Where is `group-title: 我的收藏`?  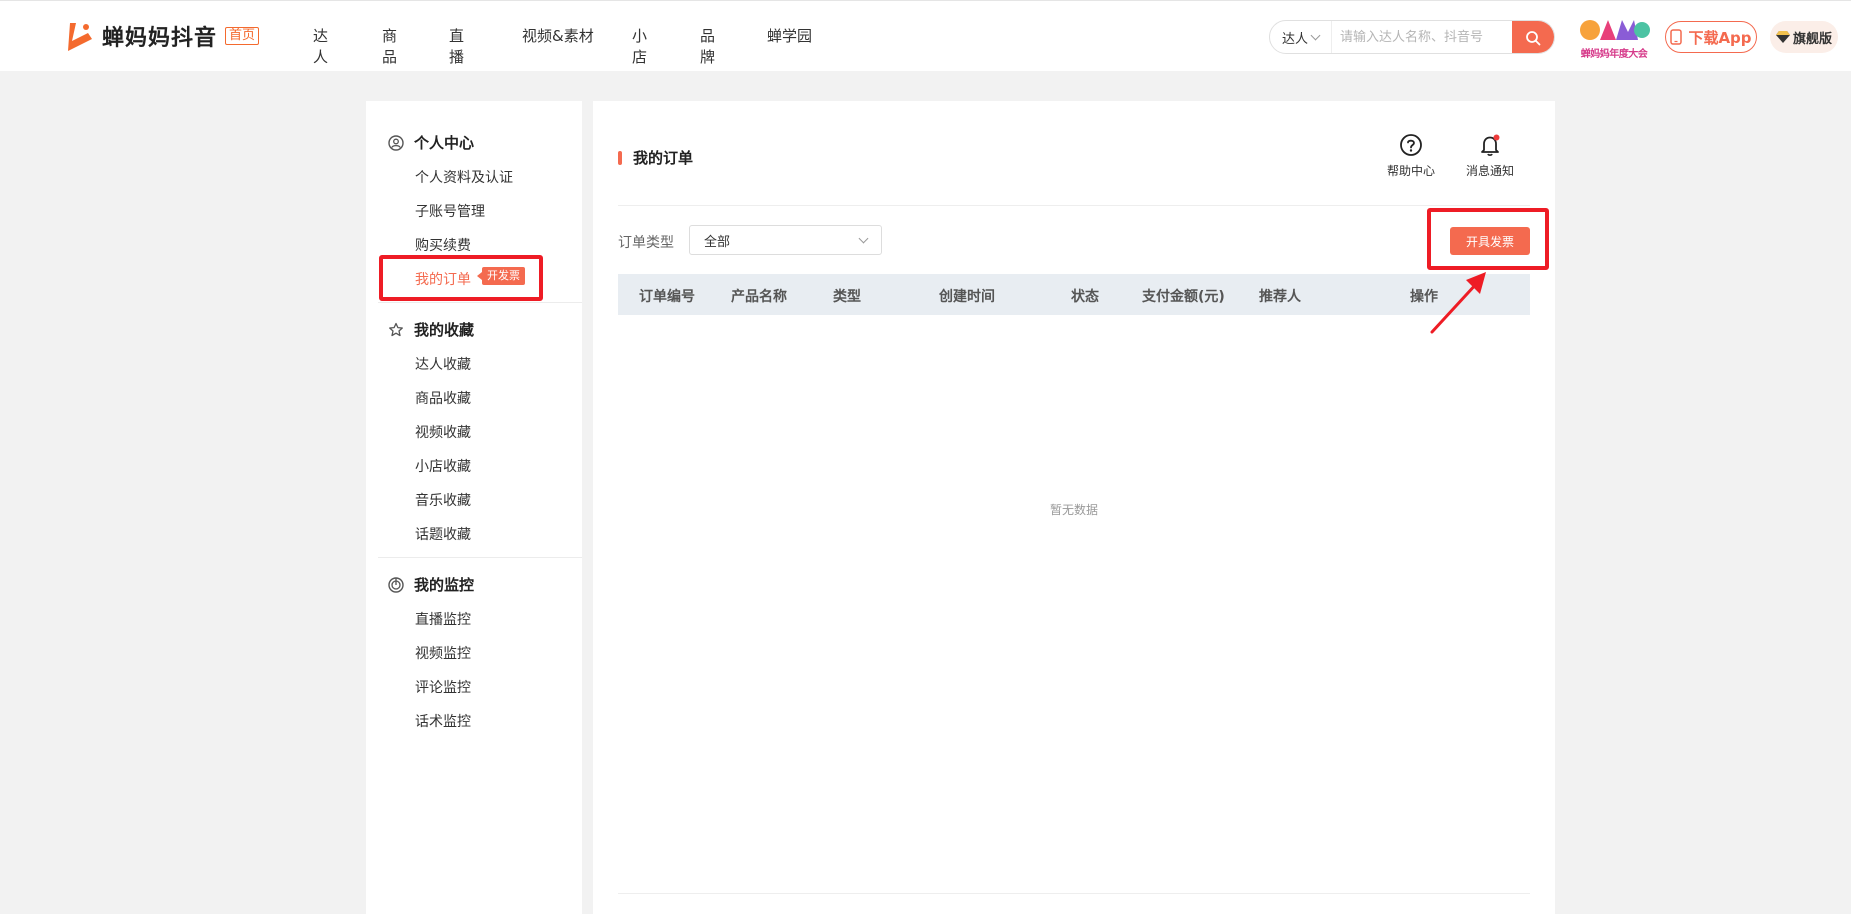
group-title: 我的收藏 is located at coordinates (444, 330).